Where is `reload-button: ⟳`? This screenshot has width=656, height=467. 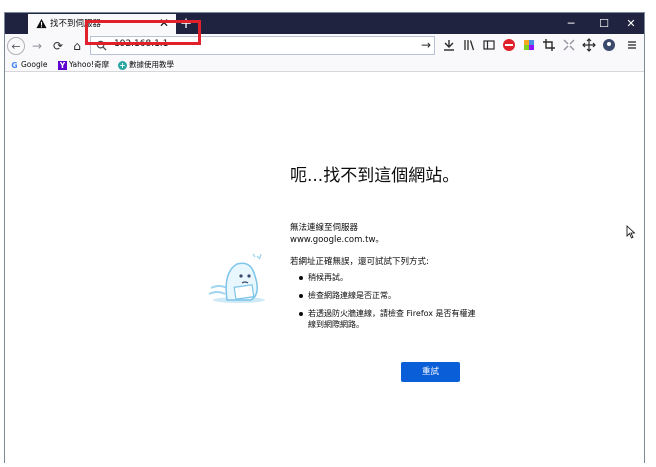 reload-button: ⟳ is located at coordinates (58, 46).